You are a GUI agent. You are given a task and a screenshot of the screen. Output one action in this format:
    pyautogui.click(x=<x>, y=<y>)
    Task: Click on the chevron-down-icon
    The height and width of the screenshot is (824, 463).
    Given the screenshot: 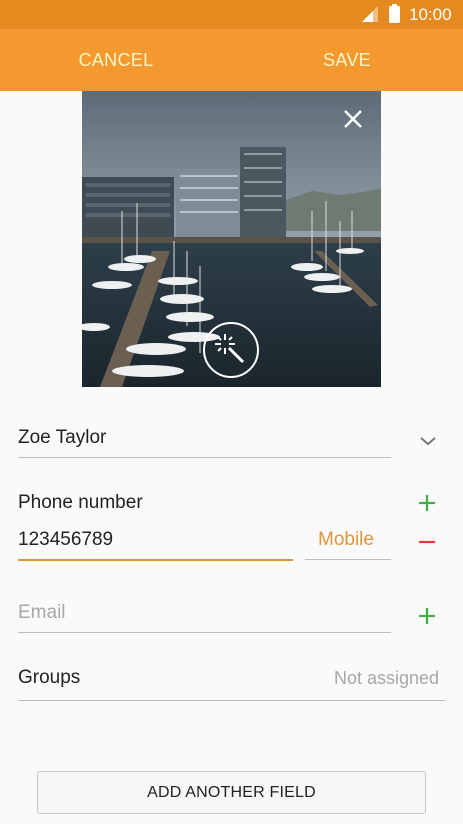 What is the action you would take?
    pyautogui.click(x=428, y=442)
    